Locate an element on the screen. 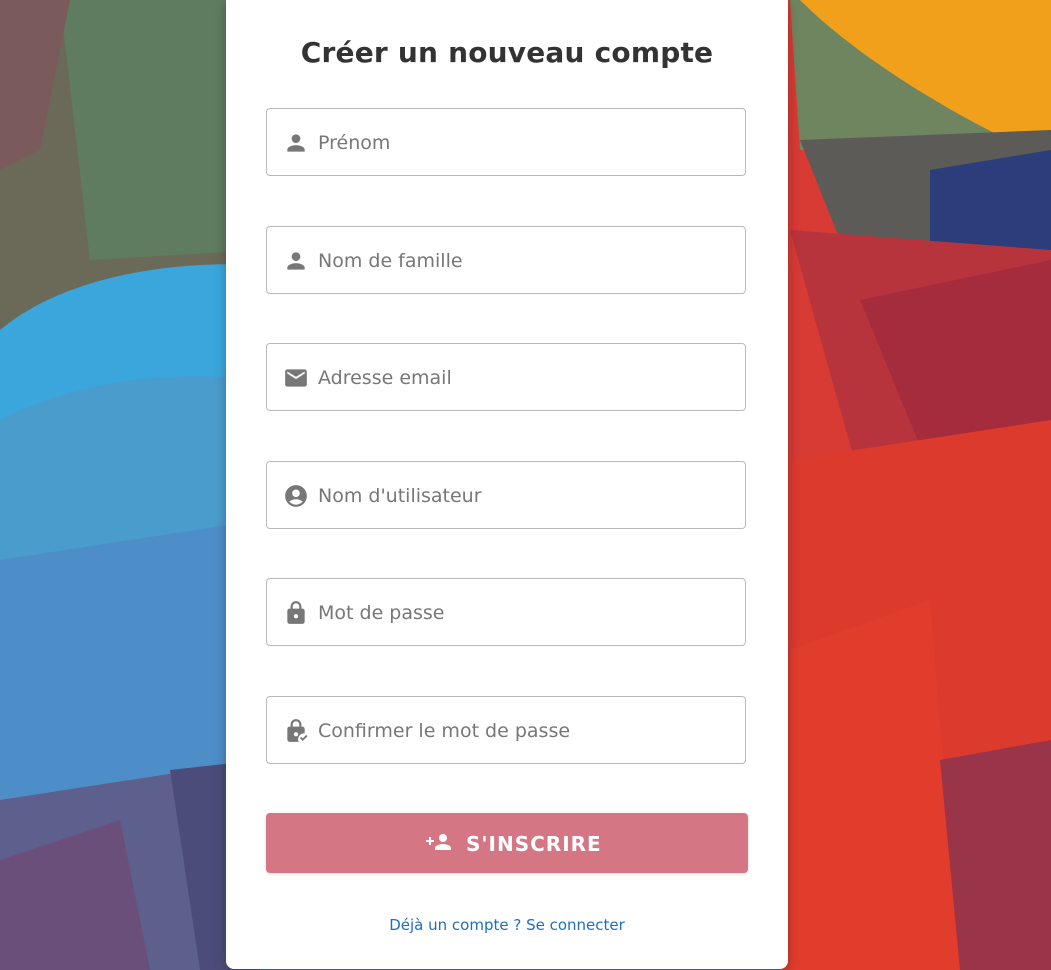 The width and height of the screenshot is (1051, 970). lock-check-icon is located at coordinates (296, 731).